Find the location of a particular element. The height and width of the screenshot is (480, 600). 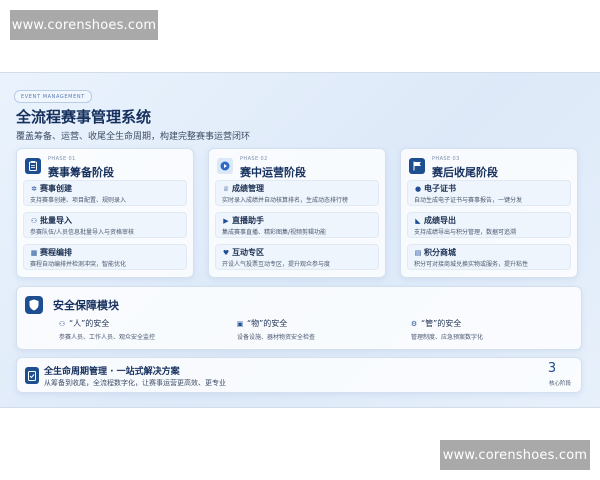

phase-kicker: PHASE 01 is located at coordinates (62, 159).